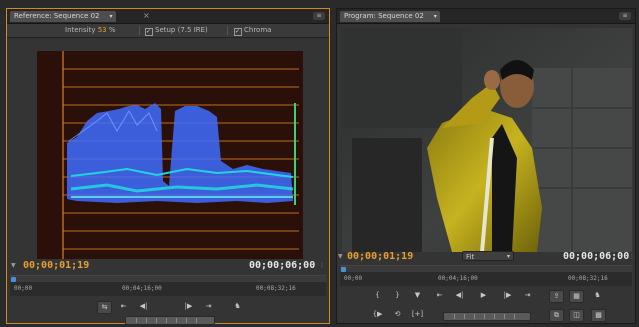  What do you see at coordinates (168, 16) in the screenshot?
I see `reference-tab-bar: Reference: Sequence 02 ▾ × ≡` at bounding box center [168, 16].